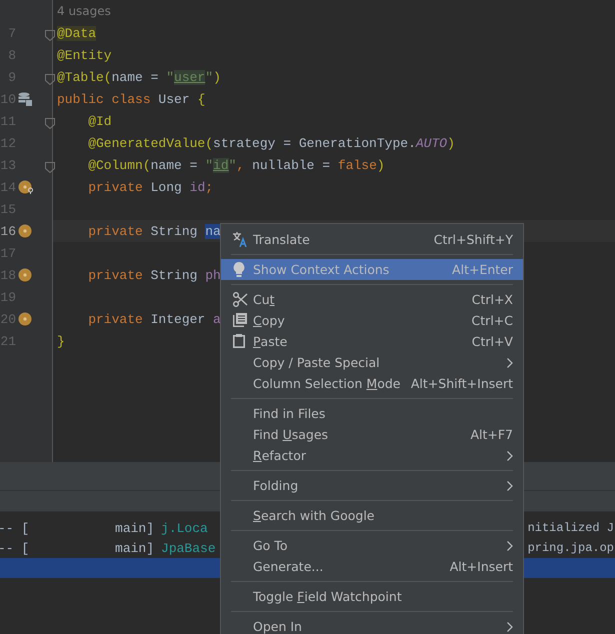  Describe the element at coordinates (154, 231) in the screenshot. I see `code-line: private String na` at that location.